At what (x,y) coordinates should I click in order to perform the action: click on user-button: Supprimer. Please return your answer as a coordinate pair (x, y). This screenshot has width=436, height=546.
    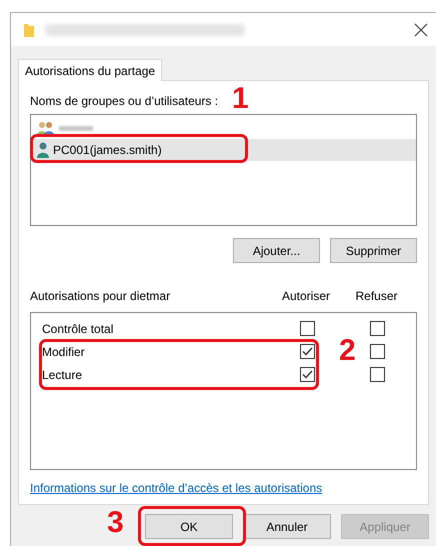
    Looking at the image, I should click on (373, 250).